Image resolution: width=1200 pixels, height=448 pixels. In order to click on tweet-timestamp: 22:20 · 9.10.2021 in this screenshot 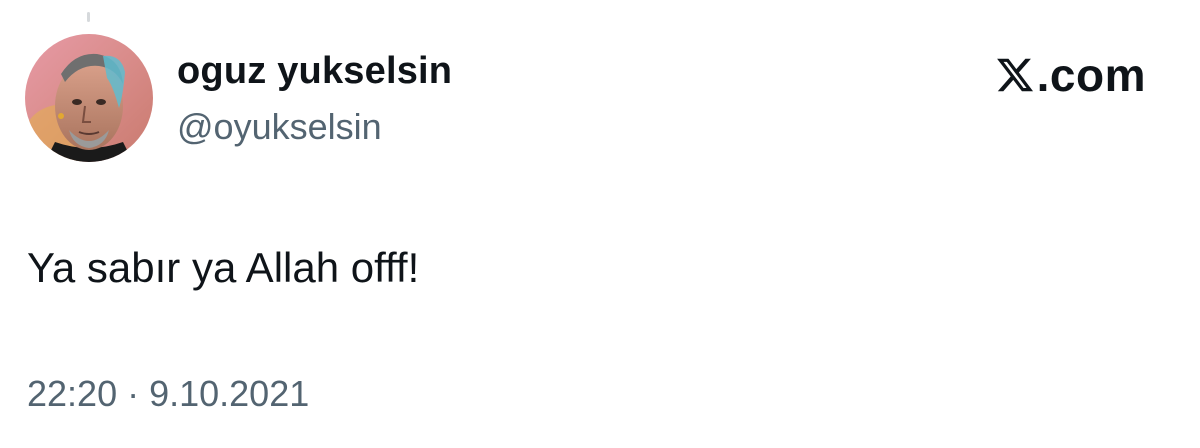, I will do `click(168, 394)`.